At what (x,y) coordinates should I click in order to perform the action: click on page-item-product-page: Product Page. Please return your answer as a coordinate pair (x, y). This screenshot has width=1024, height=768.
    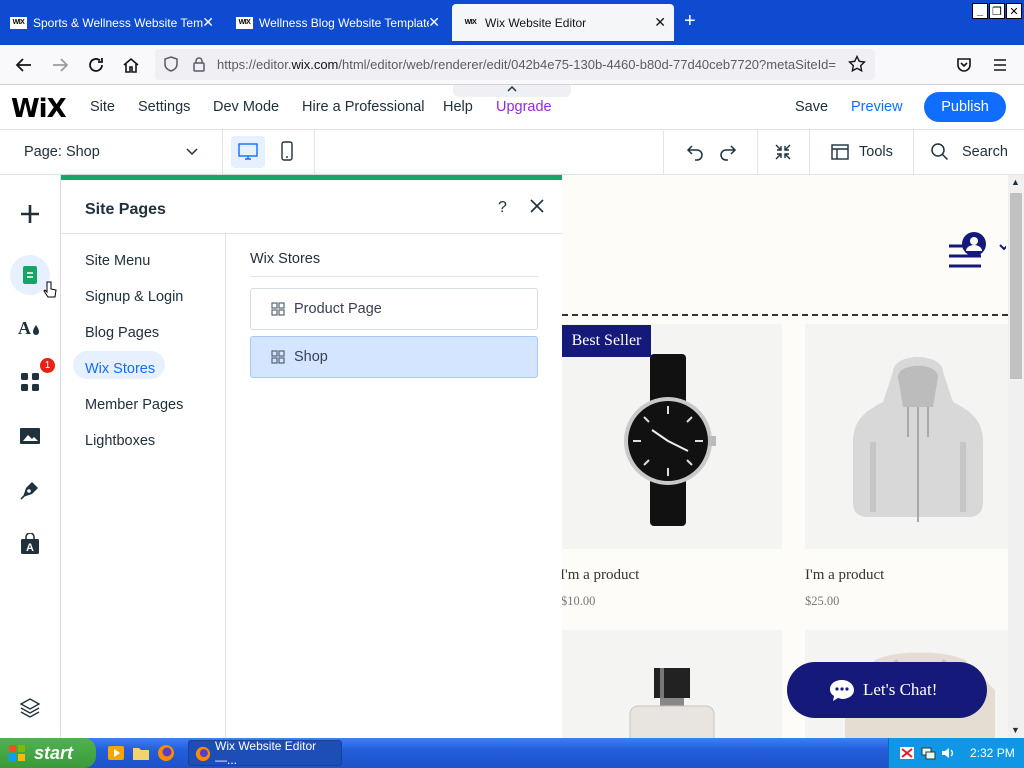
    Looking at the image, I should click on (394, 309).